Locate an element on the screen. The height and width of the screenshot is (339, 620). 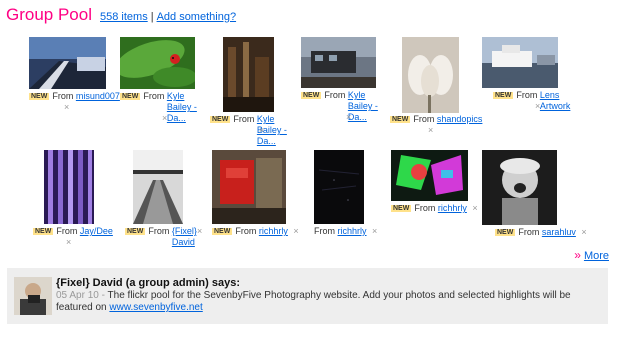
chevron-double-right-icon: » is located at coordinates (577, 255).